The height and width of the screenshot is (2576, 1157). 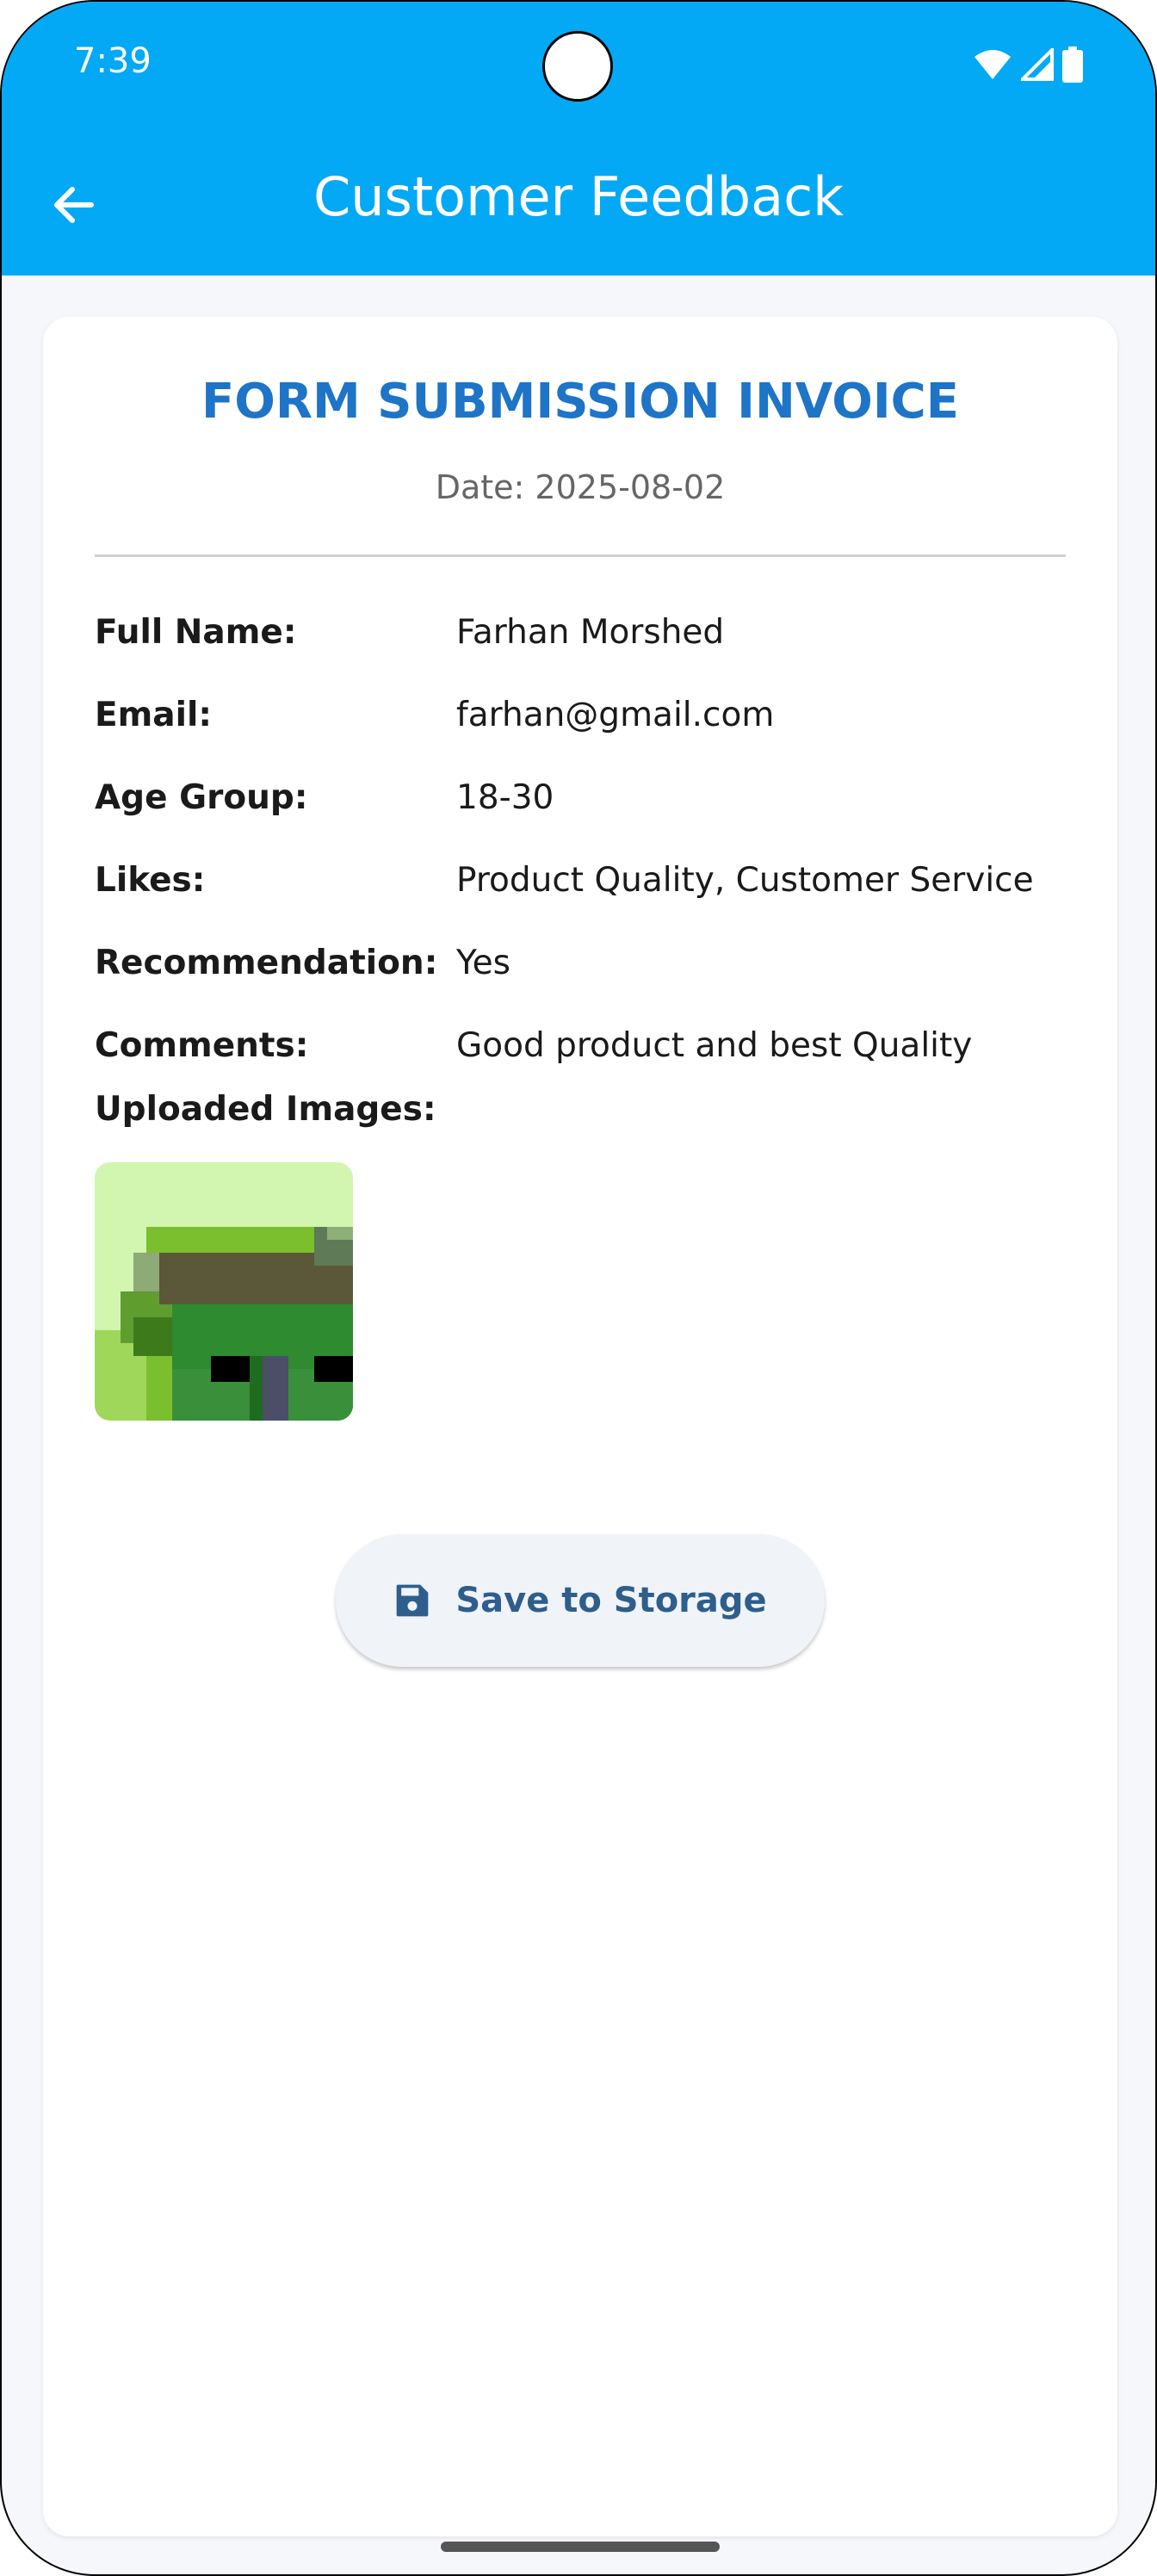 I want to click on save-to-storage-button: Save to Storage, so click(x=580, y=1600).